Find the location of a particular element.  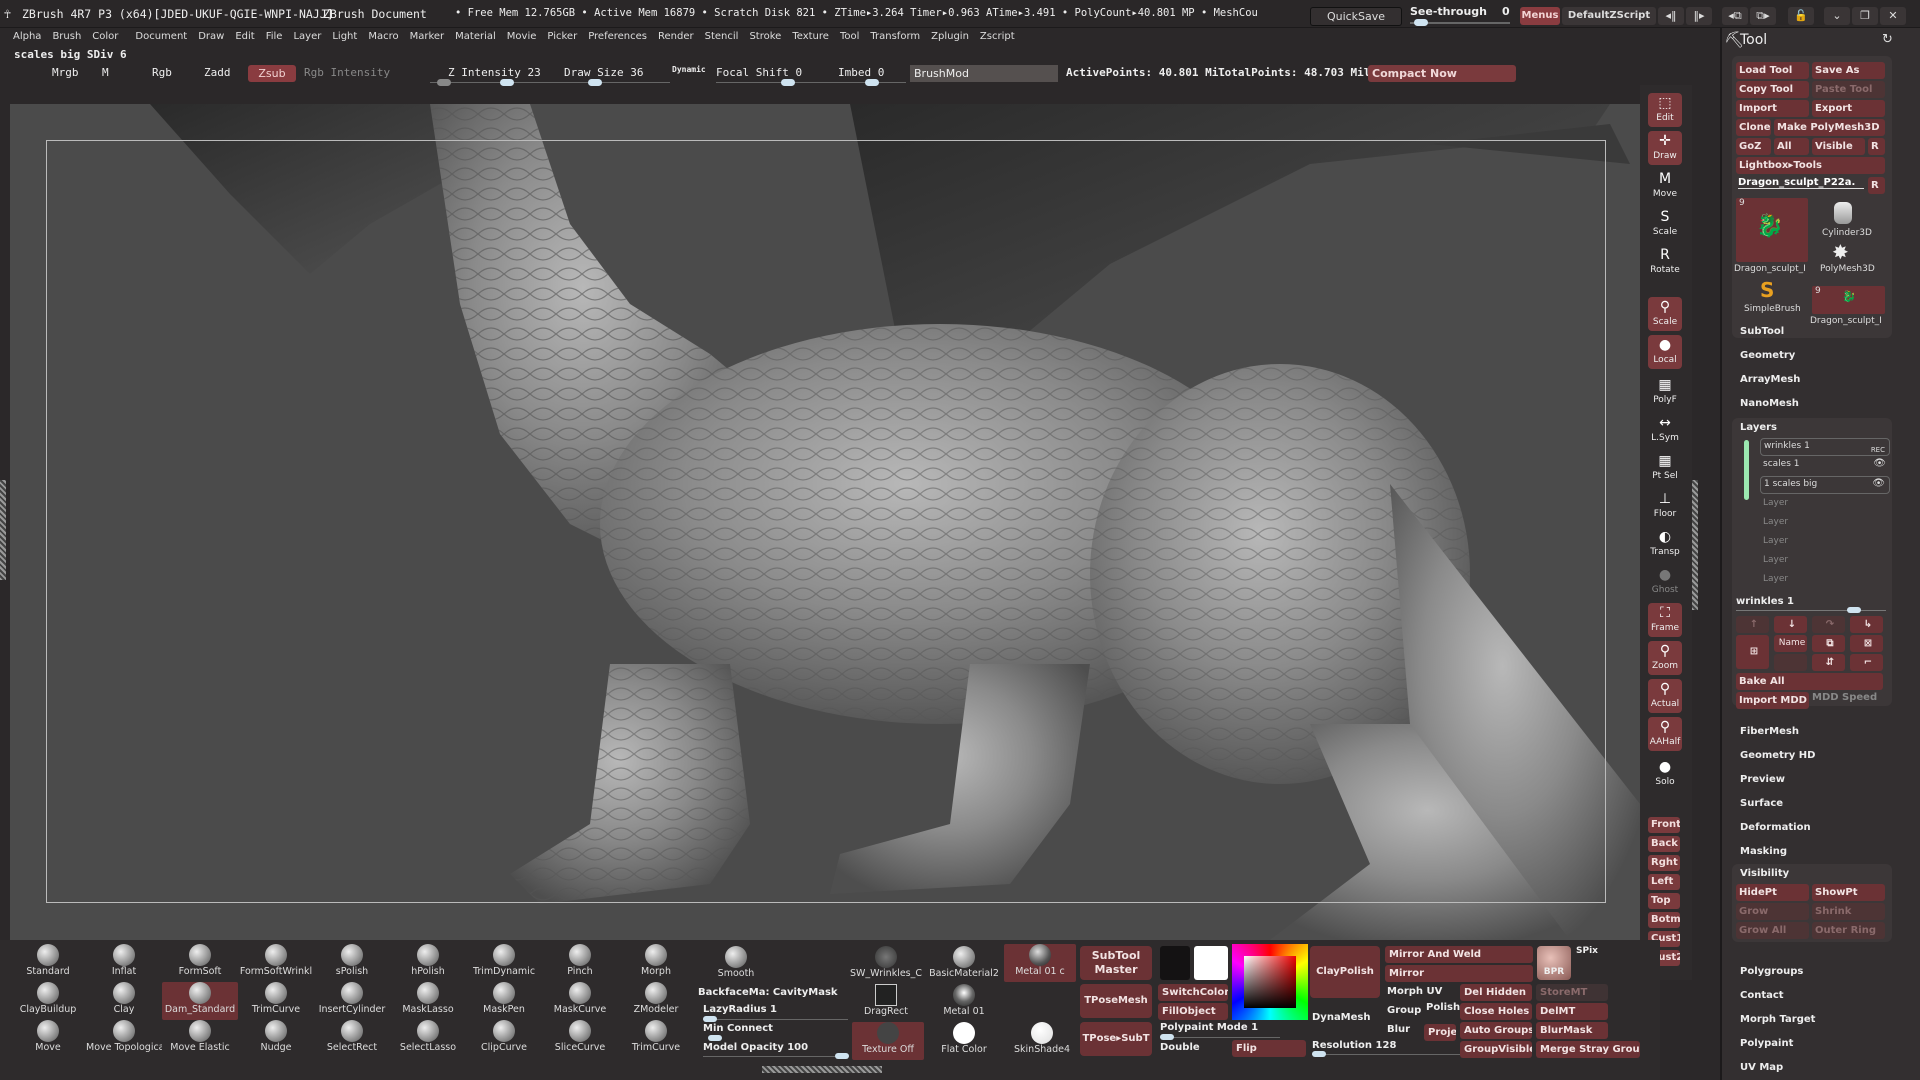

close-holes-button: Close Holes is located at coordinates (1496, 1011).